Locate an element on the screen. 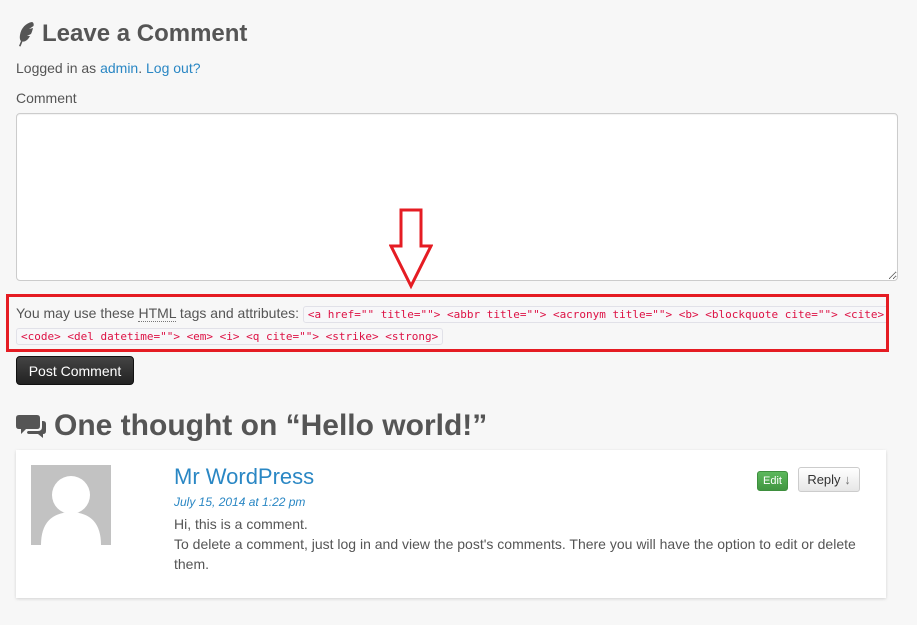 The height and width of the screenshot is (625, 917). comment-line: Hi, this is a comment. is located at coordinates (241, 524).